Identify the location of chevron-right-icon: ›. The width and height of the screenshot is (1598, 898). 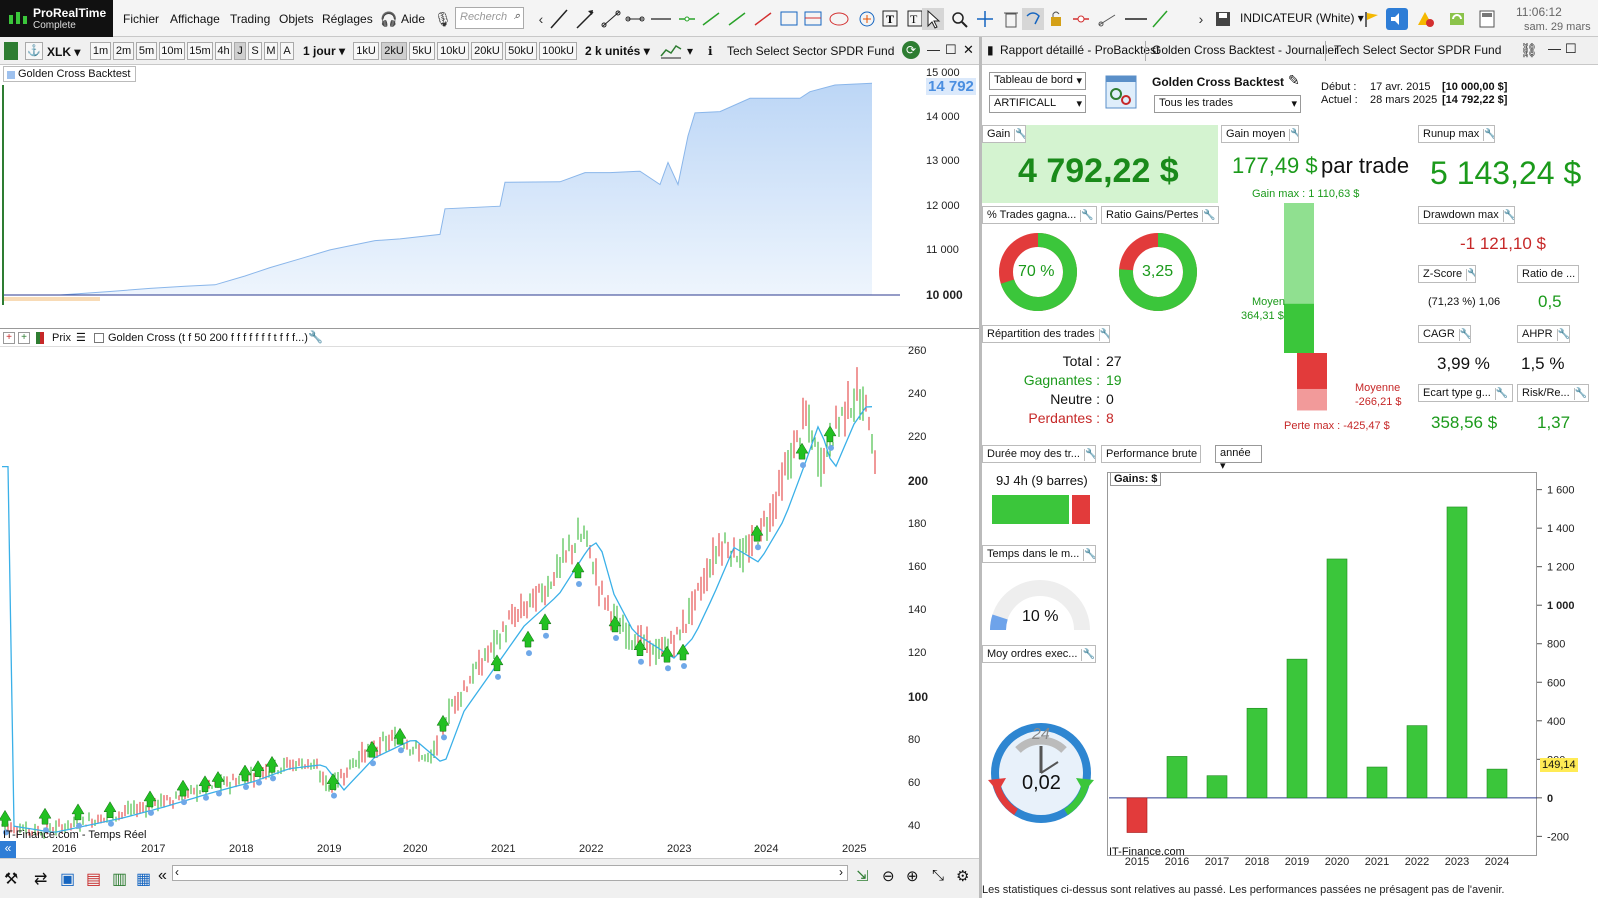
(1201, 19).